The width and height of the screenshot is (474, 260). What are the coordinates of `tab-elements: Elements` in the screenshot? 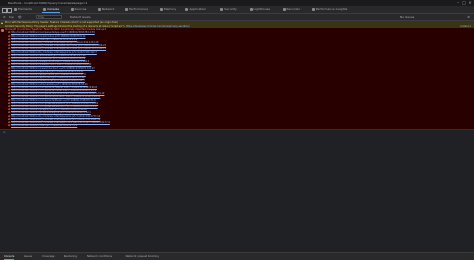 It's located at (23, 9).